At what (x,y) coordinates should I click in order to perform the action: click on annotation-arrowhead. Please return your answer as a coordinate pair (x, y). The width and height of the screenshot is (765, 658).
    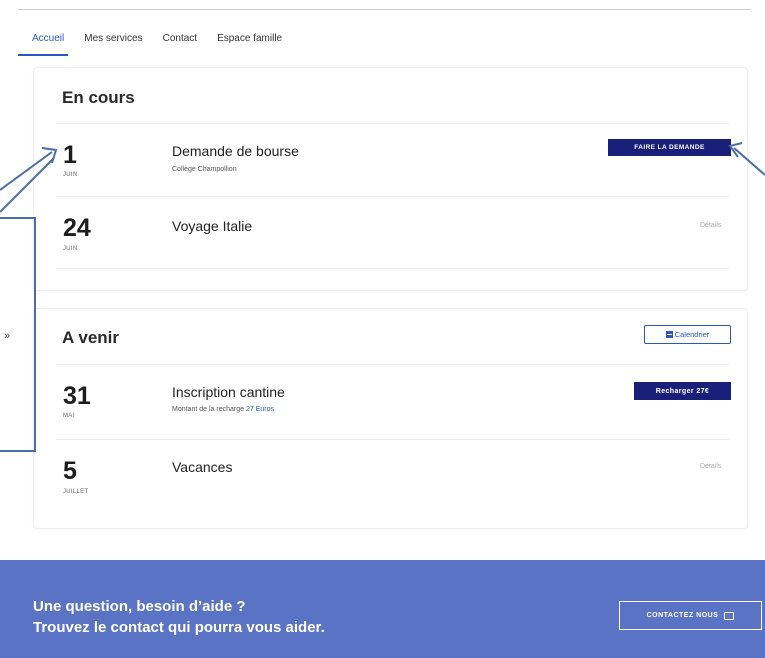
    Looking at the image, I should click on (49, 155).